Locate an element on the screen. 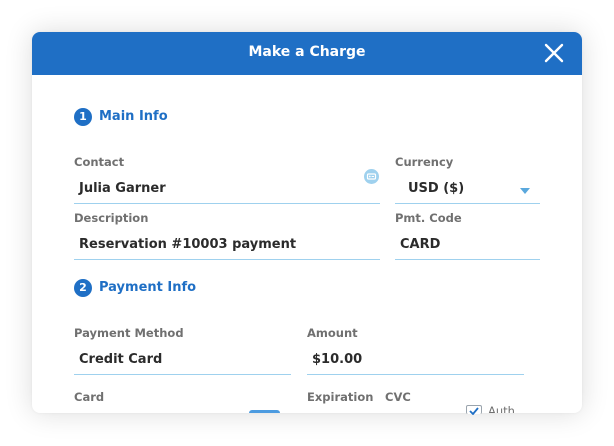  contact-label: Contact is located at coordinates (99, 162).